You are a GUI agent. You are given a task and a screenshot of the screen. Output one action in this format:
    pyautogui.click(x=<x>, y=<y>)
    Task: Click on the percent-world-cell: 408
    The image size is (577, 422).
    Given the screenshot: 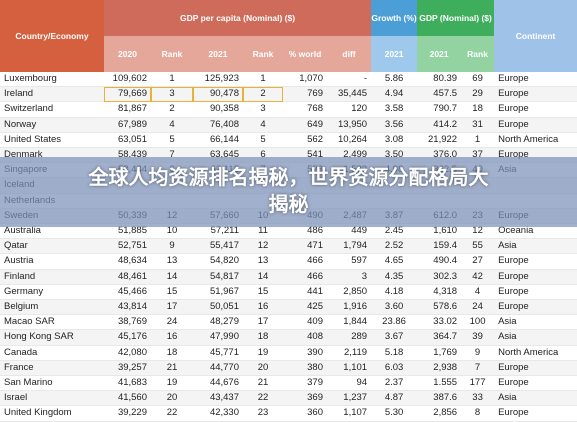 What is the action you would take?
    pyautogui.click(x=305, y=337)
    